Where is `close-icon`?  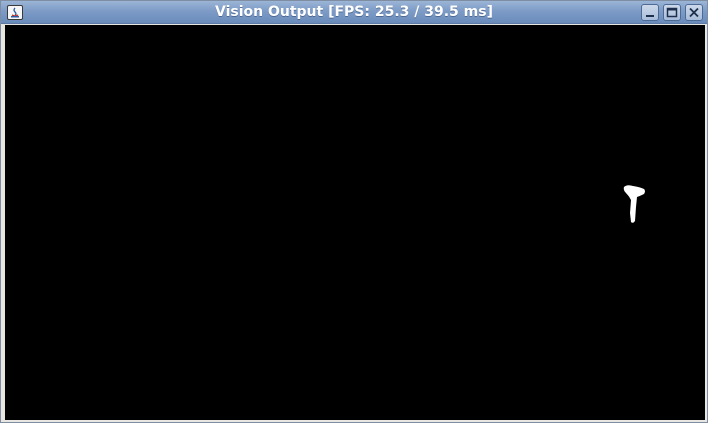 close-icon is located at coordinates (694, 12).